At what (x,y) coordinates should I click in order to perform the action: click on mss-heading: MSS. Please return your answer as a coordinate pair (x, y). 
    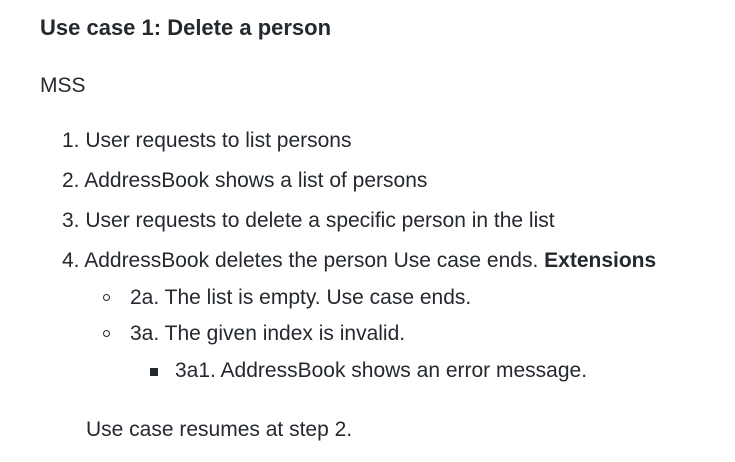
    Looking at the image, I should click on (63, 85).